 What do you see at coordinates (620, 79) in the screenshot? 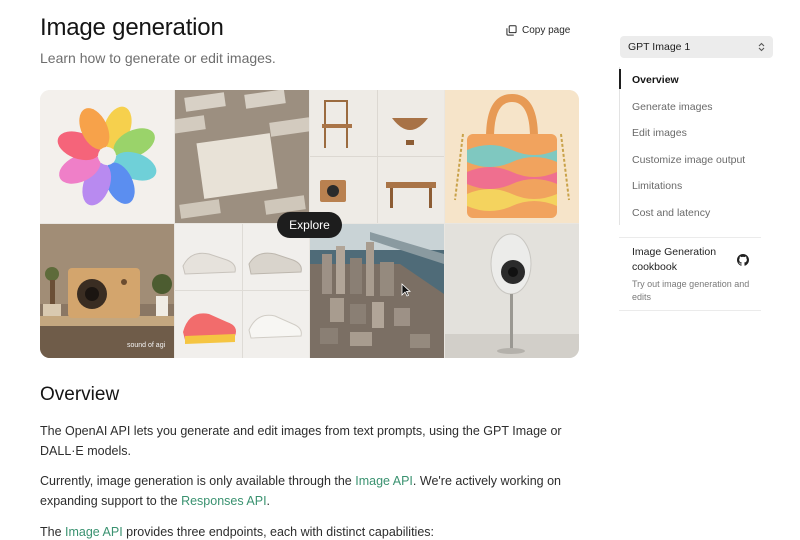
I see `toc-active-indicator` at bounding box center [620, 79].